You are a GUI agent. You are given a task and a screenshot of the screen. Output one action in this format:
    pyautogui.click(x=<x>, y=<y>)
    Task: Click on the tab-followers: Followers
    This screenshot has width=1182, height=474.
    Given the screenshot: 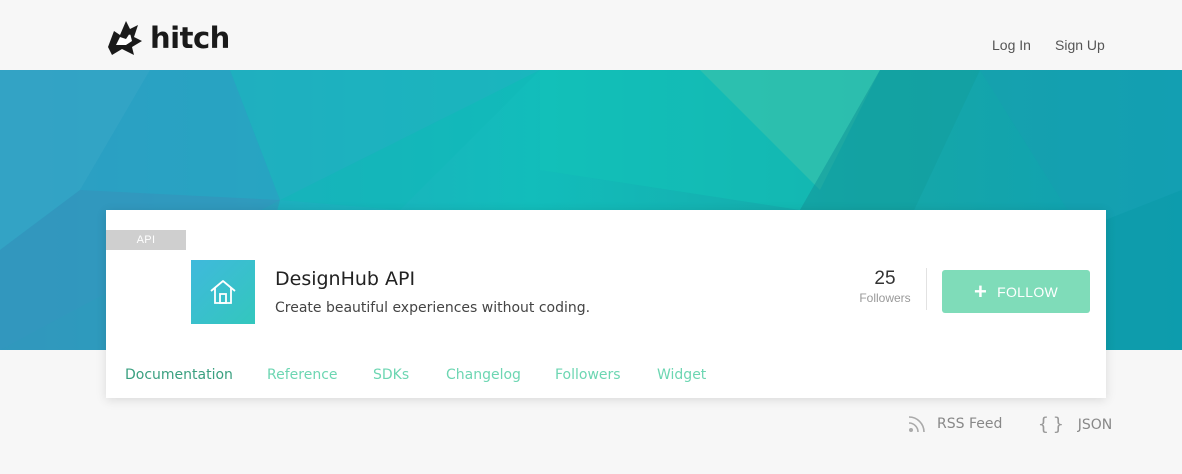 What is the action you would take?
    pyautogui.click(x=588, y=375)
    